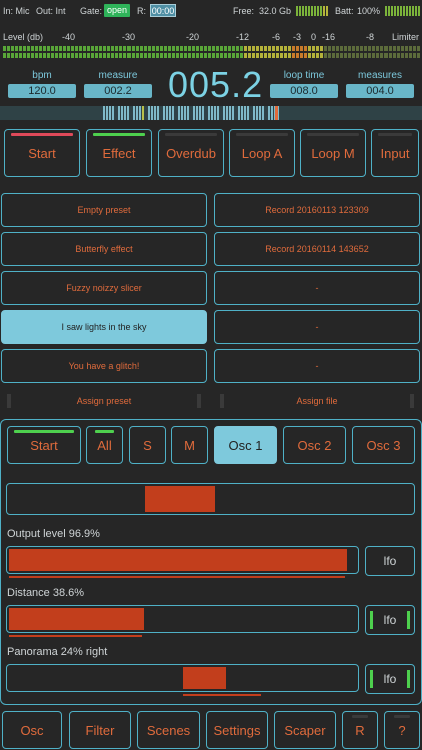 Image resolution: width=422 pixels, height=750 pixels. Describe the element at coordinates (304, 75) in the screenshot. I see `loop-time-label: loop time` at that location.